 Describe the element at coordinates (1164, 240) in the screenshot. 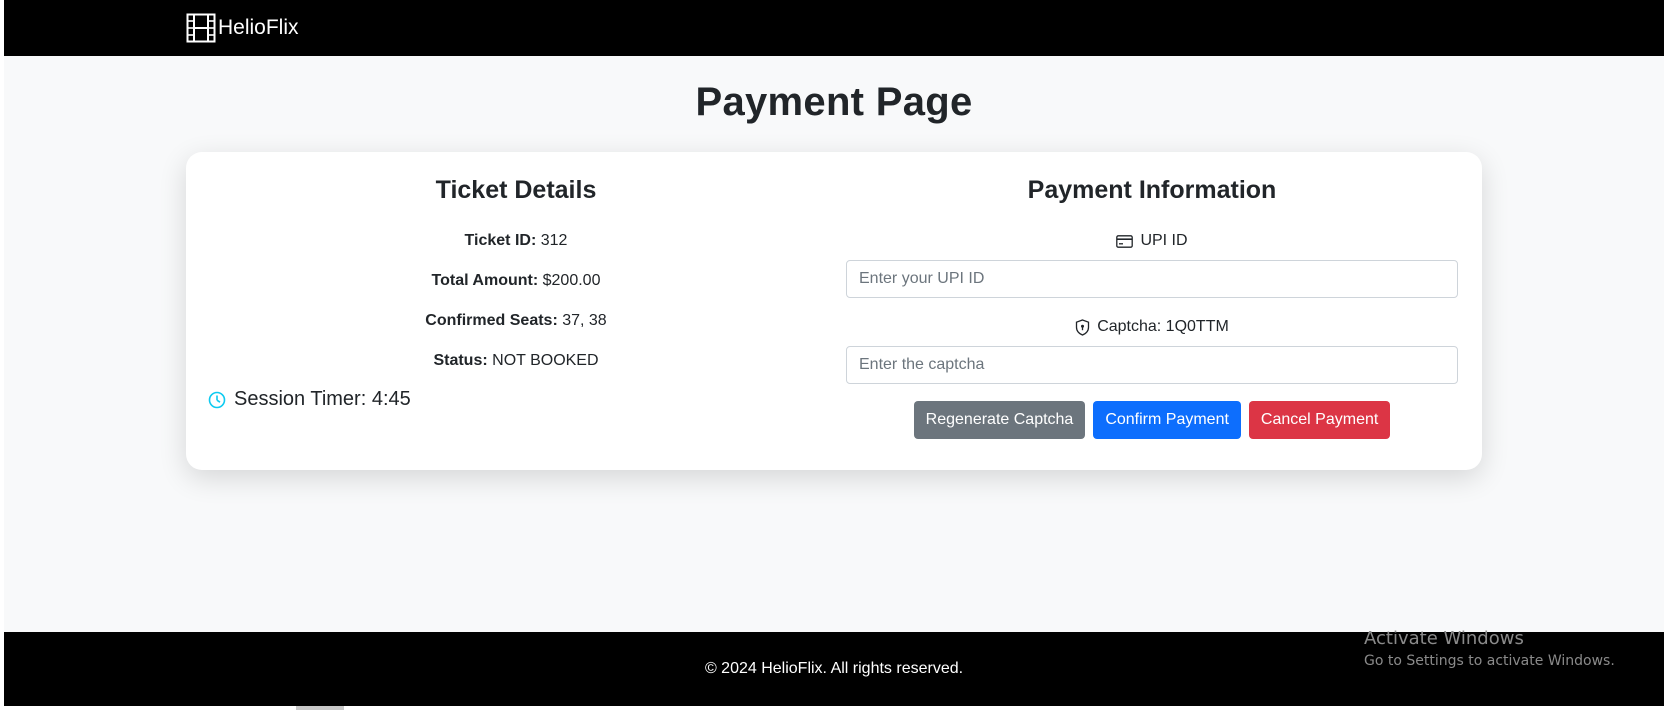

I see `upi-id-label-text: UPI ID` at that location.